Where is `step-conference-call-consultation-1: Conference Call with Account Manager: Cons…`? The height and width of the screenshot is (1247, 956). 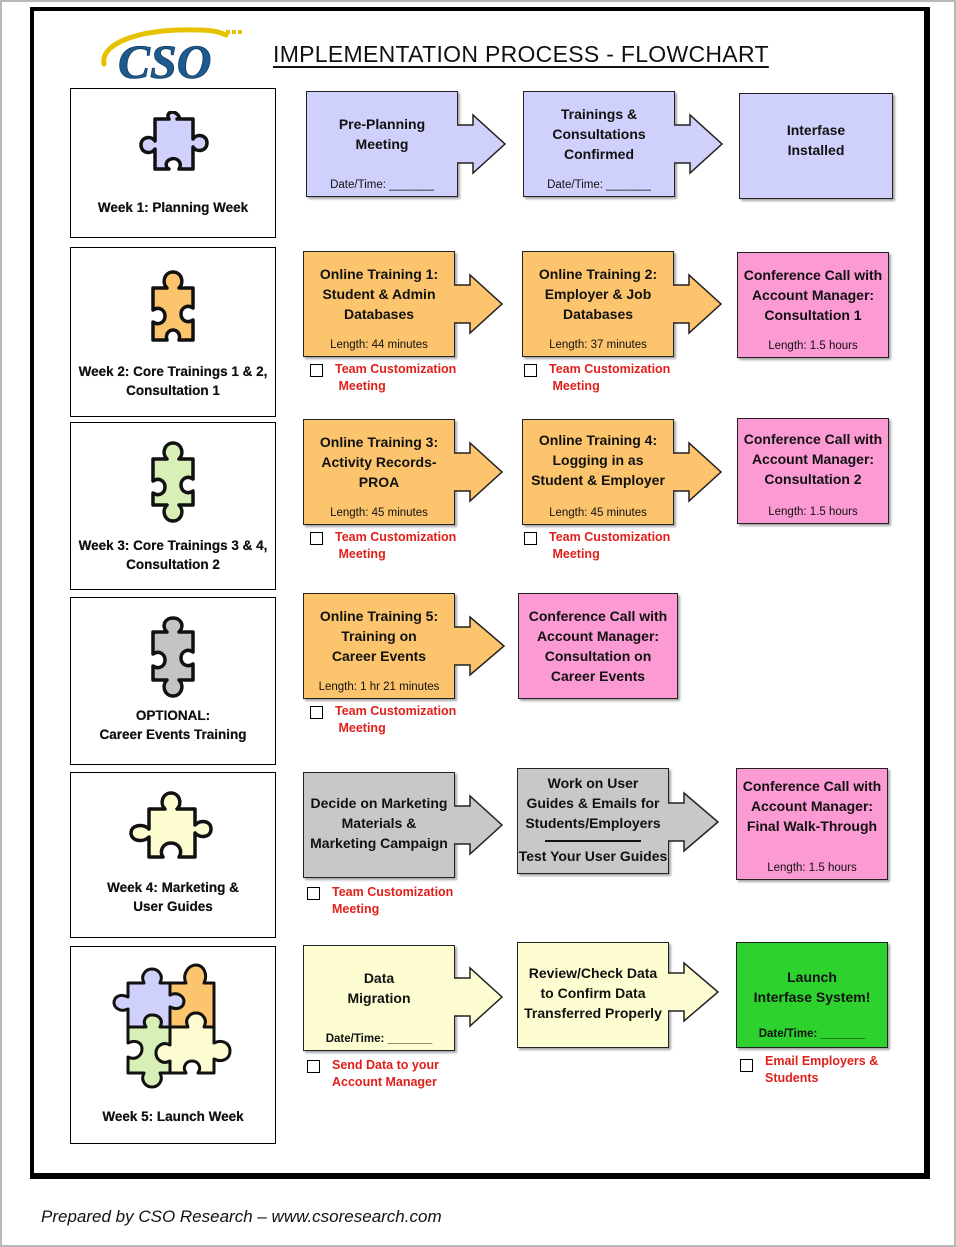
step-conference-call-consultation-1: Conference Call with Account Manager: Cons… is located at coordinates (813, 305).